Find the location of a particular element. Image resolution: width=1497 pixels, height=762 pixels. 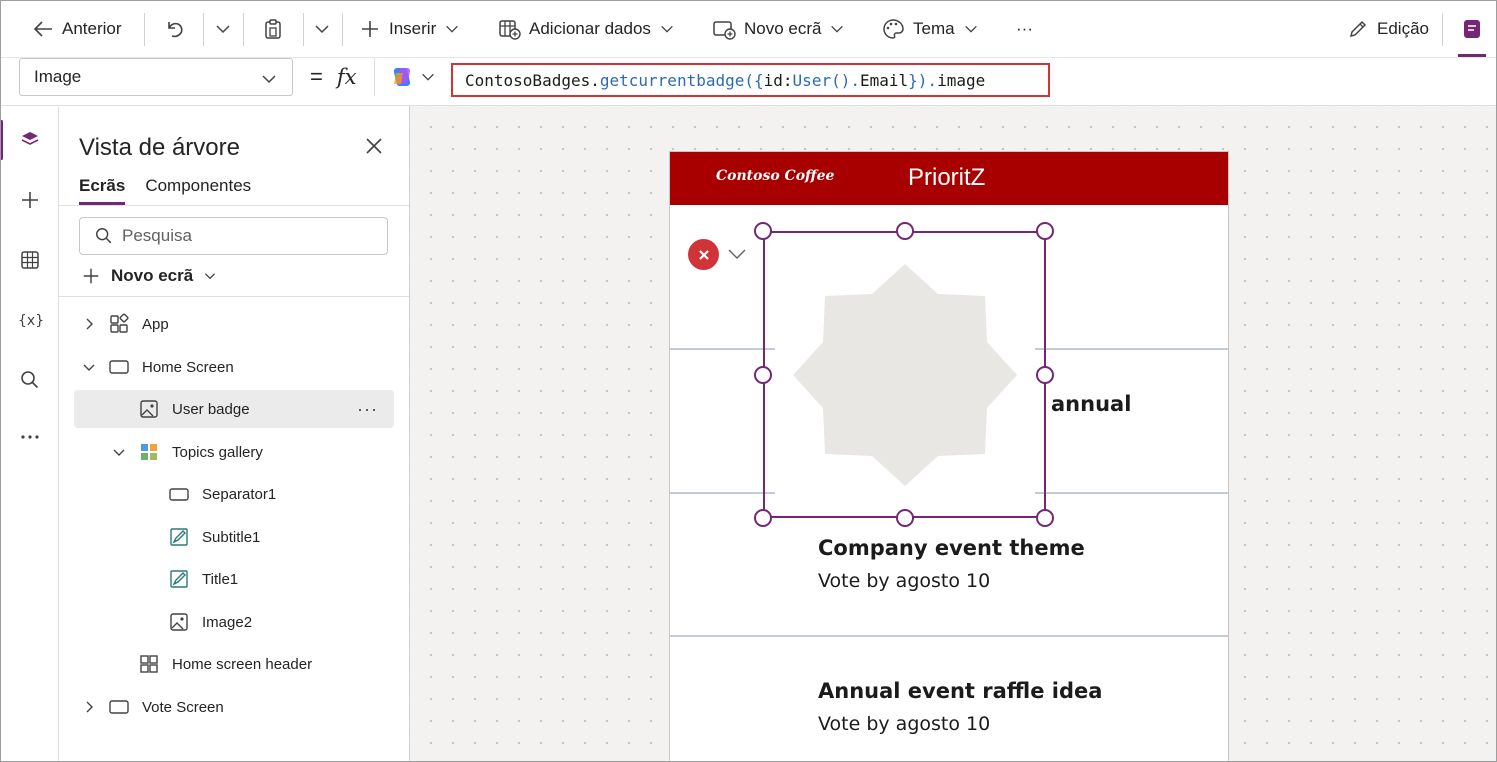

tree-node-home-screen: Home Screen is located at coordinates (157, 367).